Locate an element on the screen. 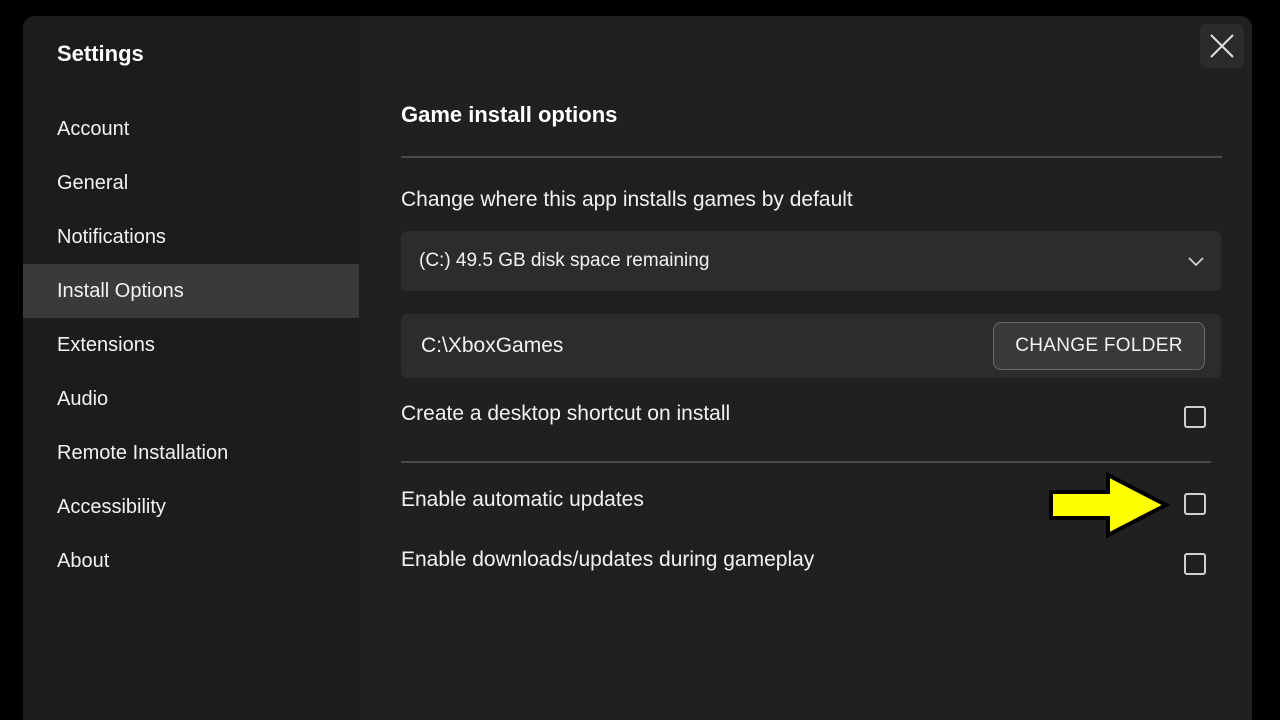 Image resolution: width=1280 pixels, height=720 pixels. sidebar-item-notifications: Notifications is located at coordinates (191, 237).